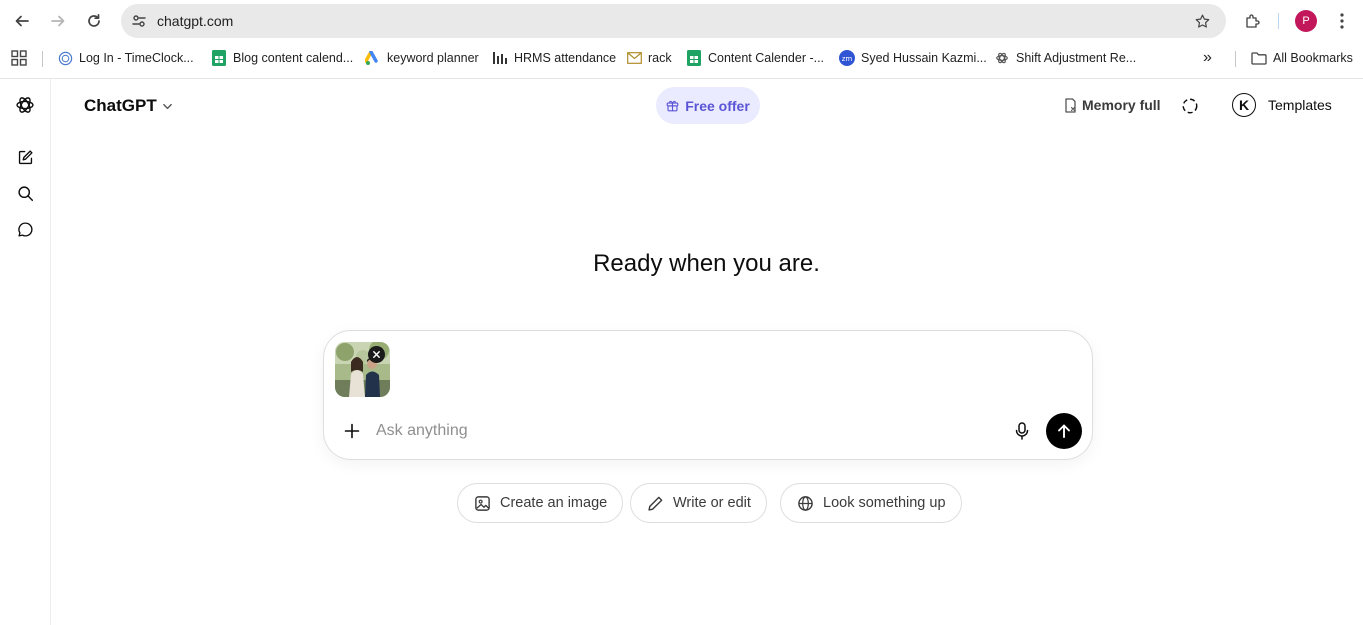 The width and height of the screenshot is (1363, 625). What do you see at coordinates (884, 503) in the screenshot?
I see `chip-label: Look something up` at bounding box center [884, 503].